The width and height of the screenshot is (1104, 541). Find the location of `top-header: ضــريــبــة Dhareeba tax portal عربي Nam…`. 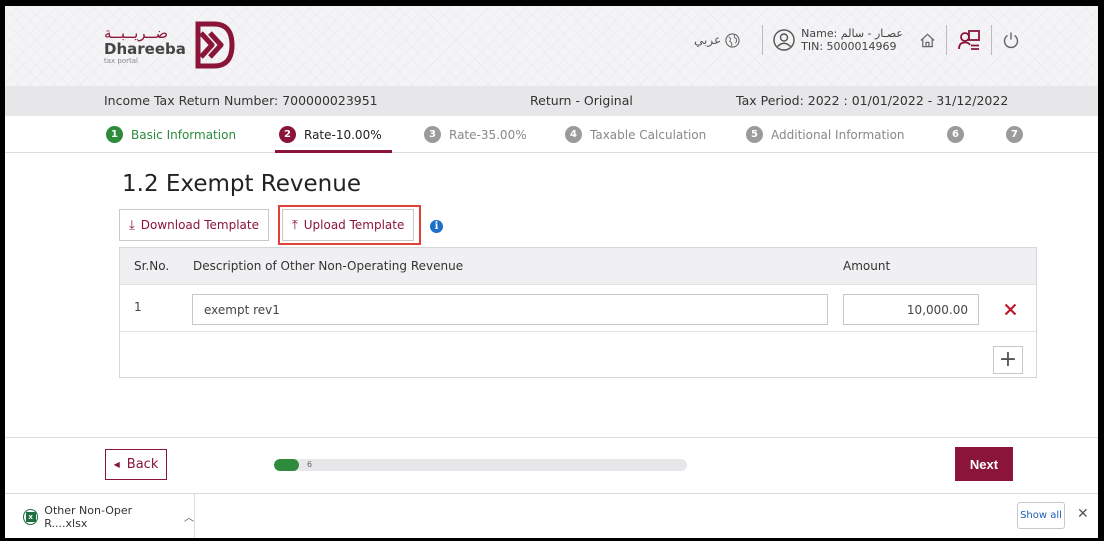

top-header: ضــريــبــة Dhareeba tax portal عربي Nam… is located at coordinates (551, 46).